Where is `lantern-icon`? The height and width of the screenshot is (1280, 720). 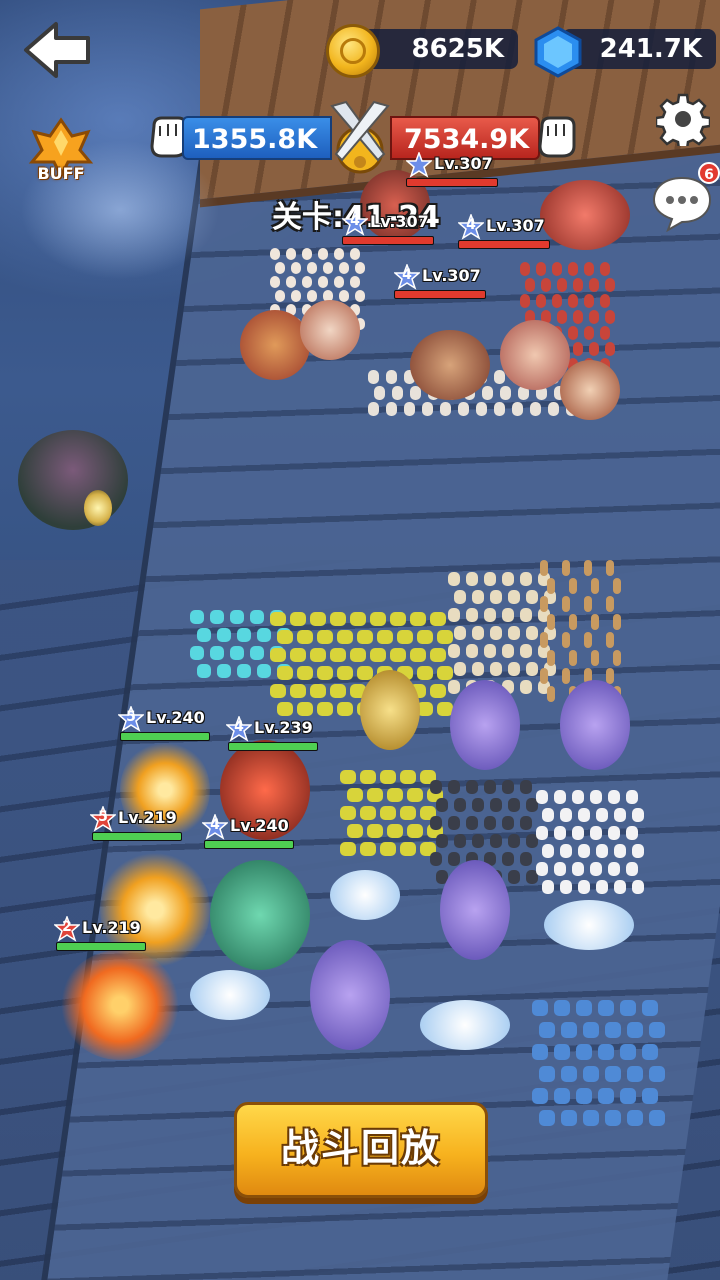
lantern-icon is located at coordinates (98, 508).